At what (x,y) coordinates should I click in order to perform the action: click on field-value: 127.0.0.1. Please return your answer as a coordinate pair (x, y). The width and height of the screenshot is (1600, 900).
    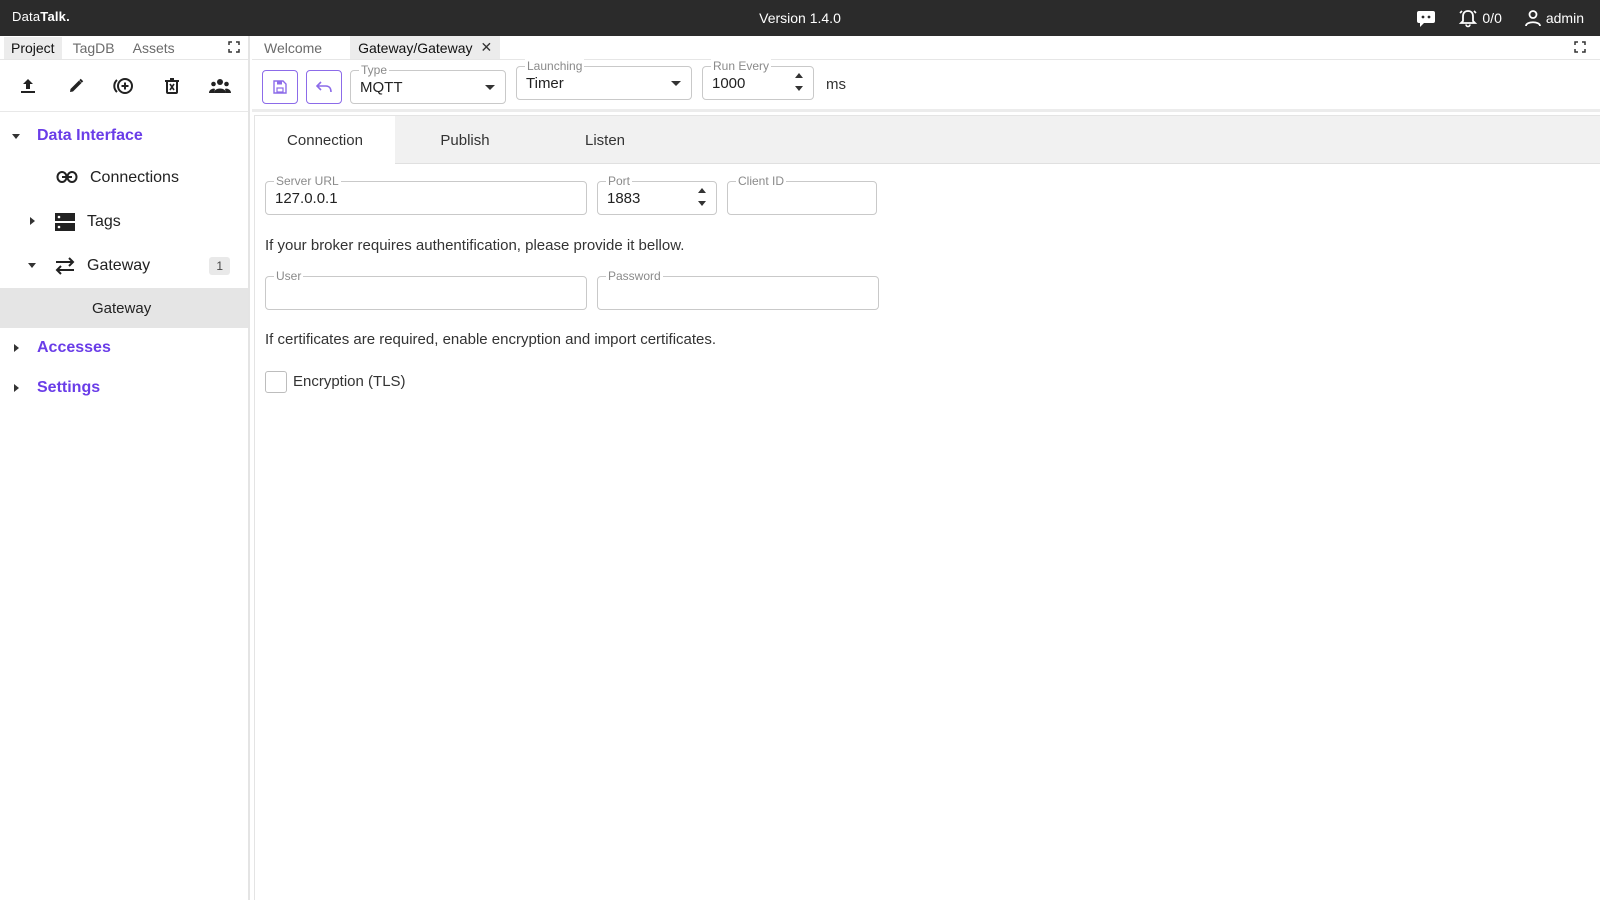
    Looking at the image, I should click on (306, 198).